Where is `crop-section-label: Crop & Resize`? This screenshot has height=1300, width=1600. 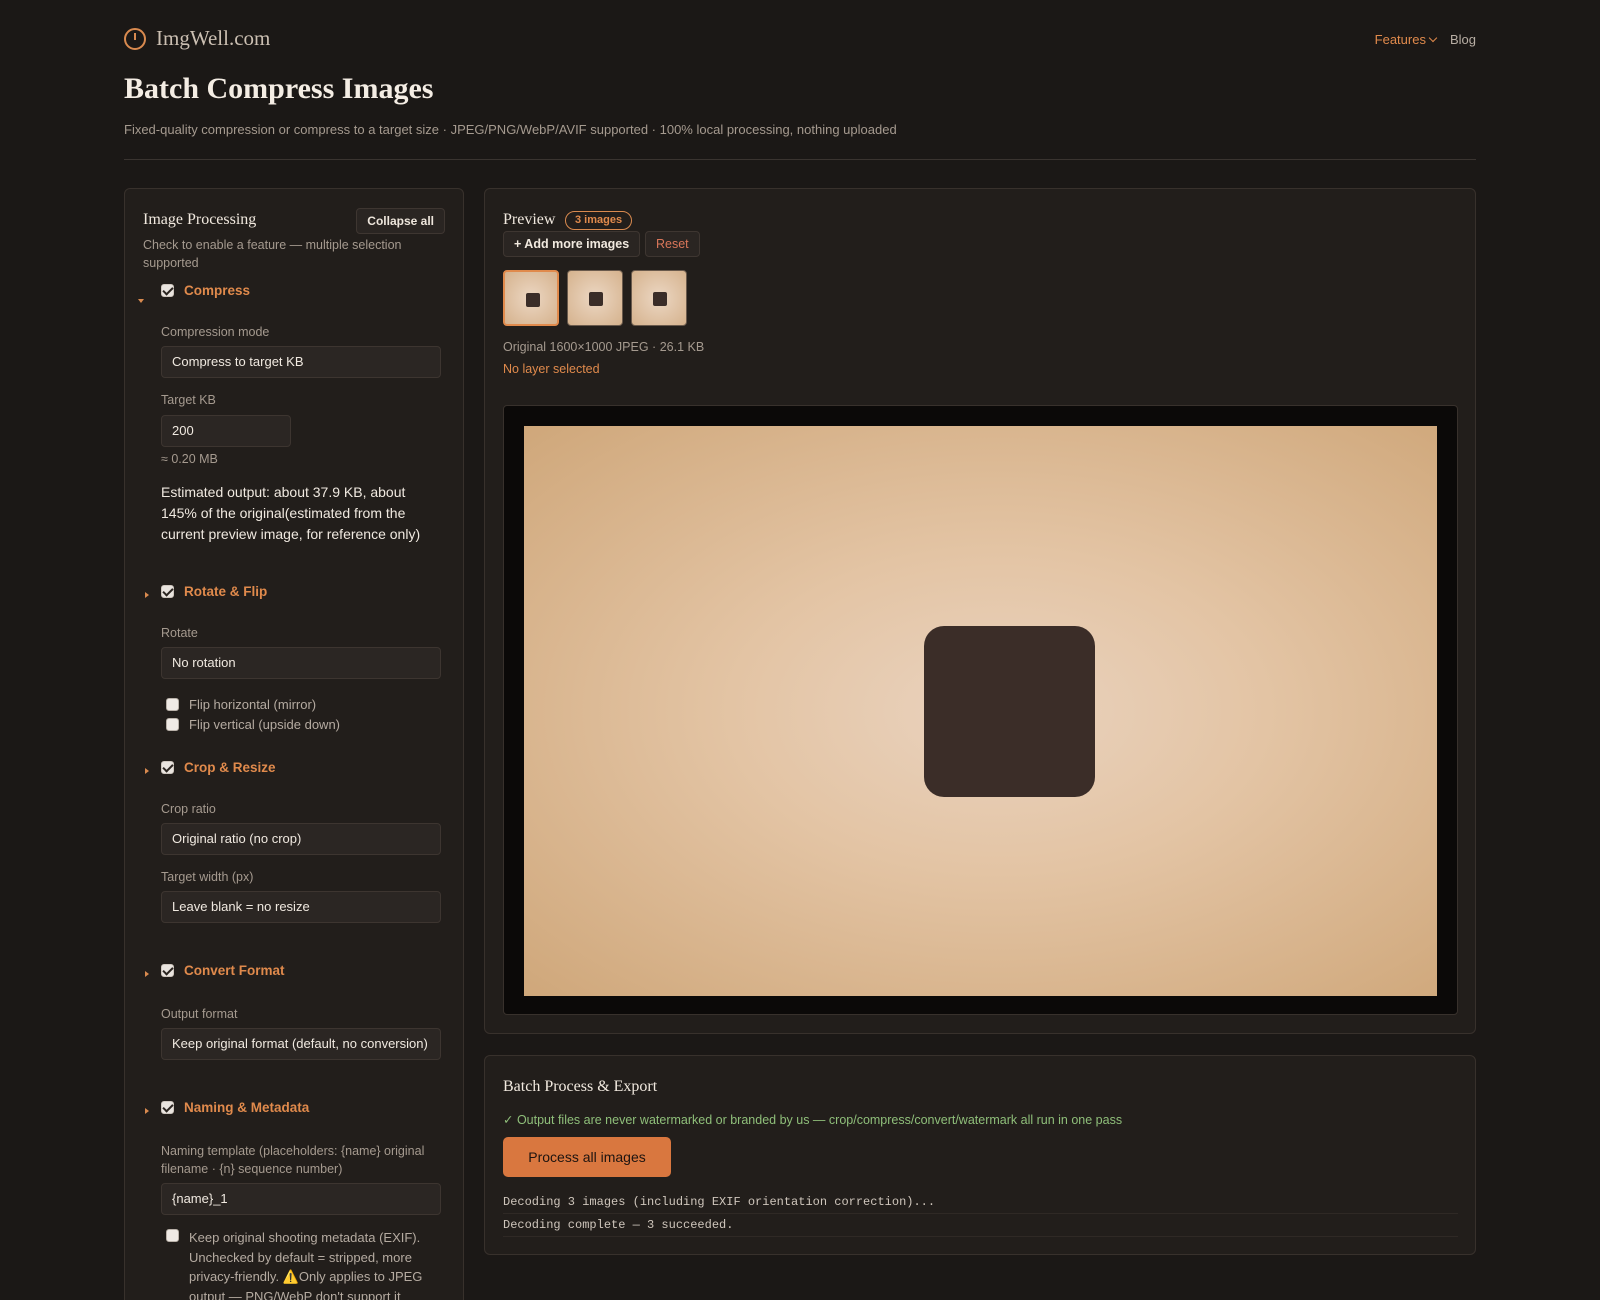
crop-section-label: Crop & Resize is located at coordinates (230, 767).